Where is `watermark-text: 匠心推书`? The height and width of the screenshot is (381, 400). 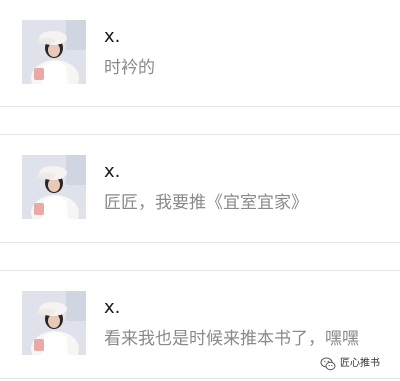
watermark-text: 匠心推书 is located at coordinates (360, 363).